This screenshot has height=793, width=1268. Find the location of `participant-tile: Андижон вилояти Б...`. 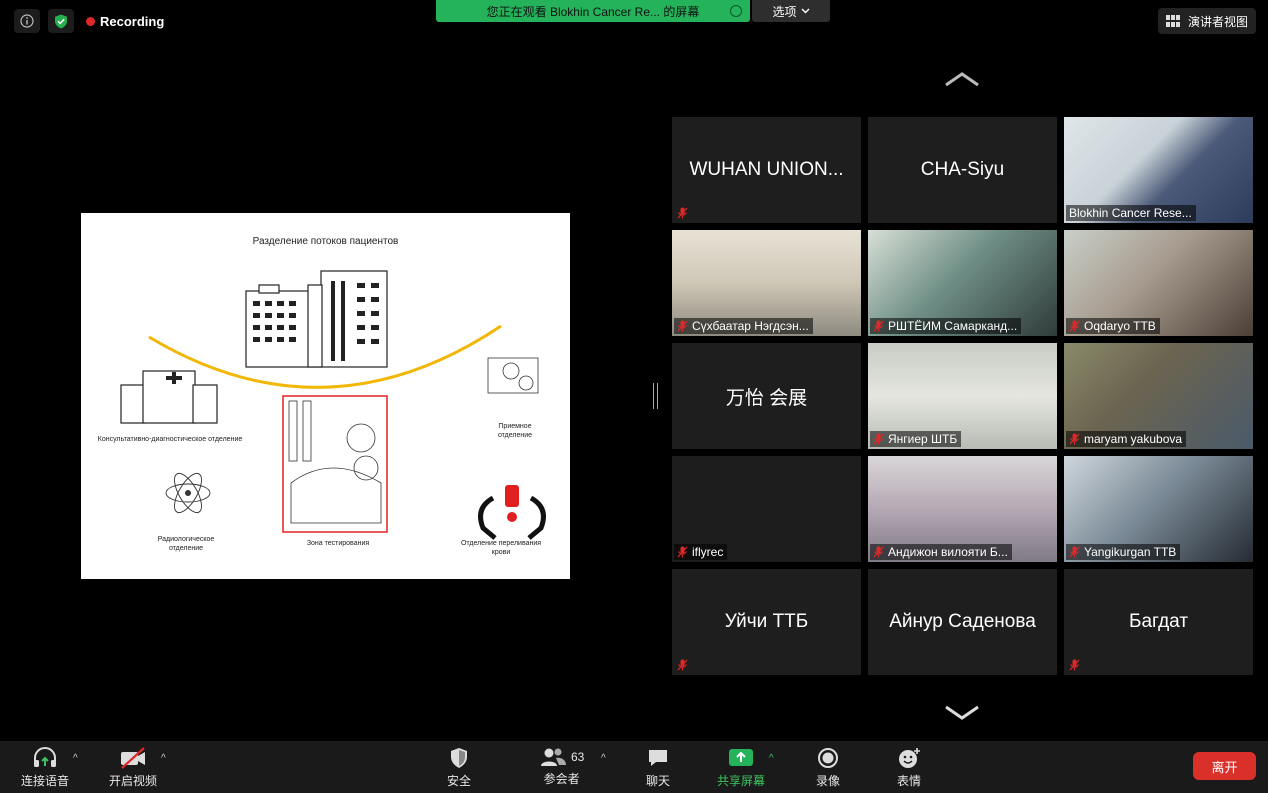

participant-tile: Андижон вилояти Б... is located at coordinates (962, 509).